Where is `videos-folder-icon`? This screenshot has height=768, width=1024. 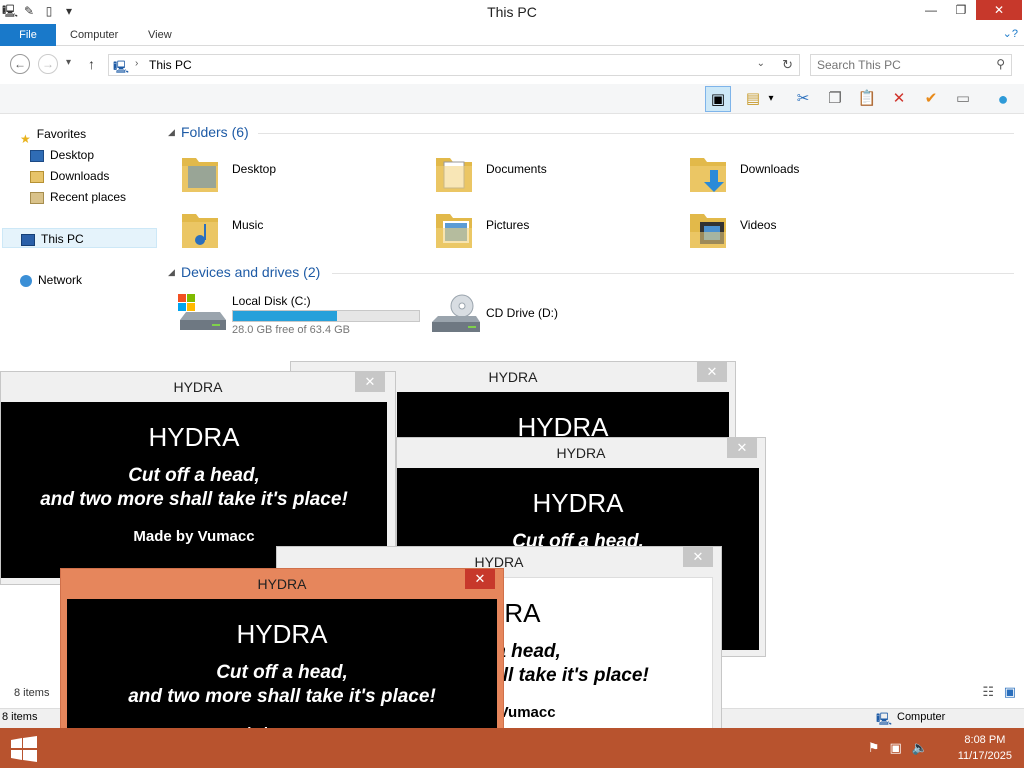
videos-folder-icon is located at coordinates (708, 231).